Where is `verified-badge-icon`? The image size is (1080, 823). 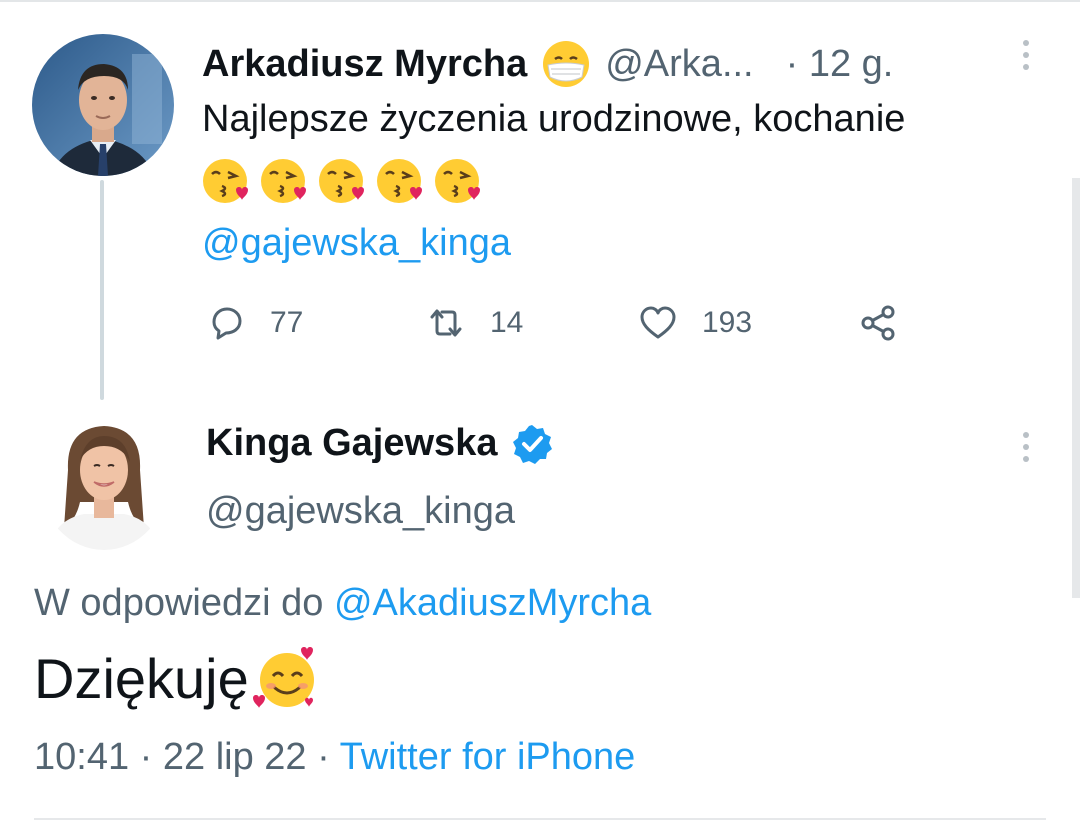 verified-badge-icon is located at coordinates (533, 444).